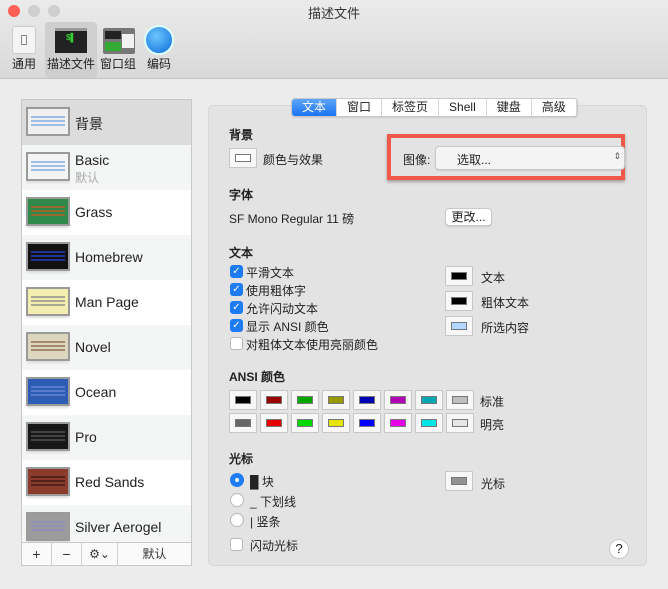  Describe the element at coordinates (287, 327) in the screenshot. I see `text-option-label: 显示 ANSI 颜色` at that location.